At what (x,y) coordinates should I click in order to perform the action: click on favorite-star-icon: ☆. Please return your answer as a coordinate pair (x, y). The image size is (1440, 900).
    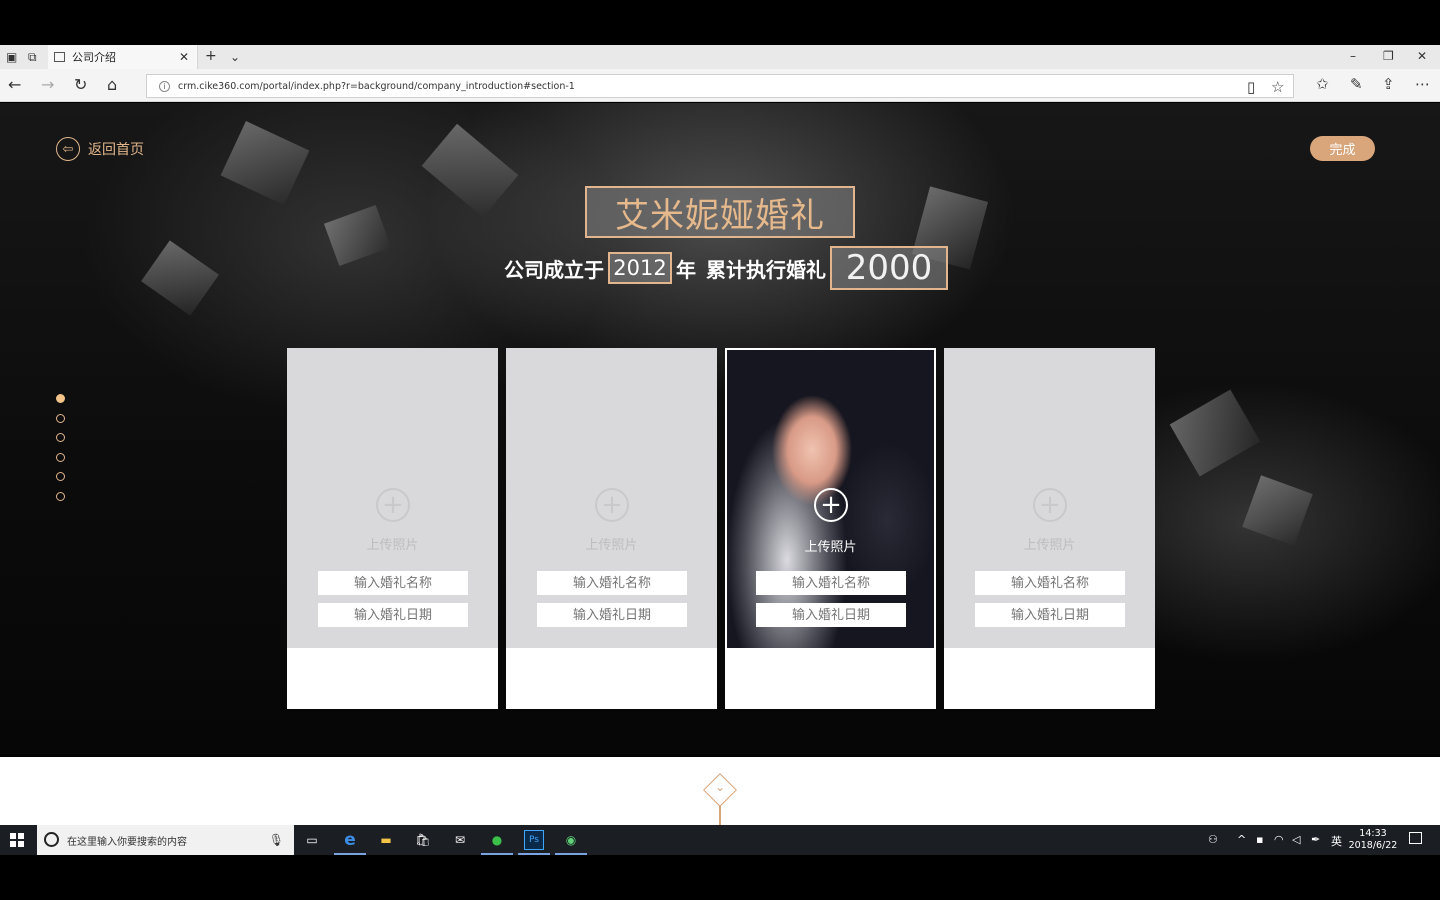
    Looking at the image, I should click on (1277, 87).